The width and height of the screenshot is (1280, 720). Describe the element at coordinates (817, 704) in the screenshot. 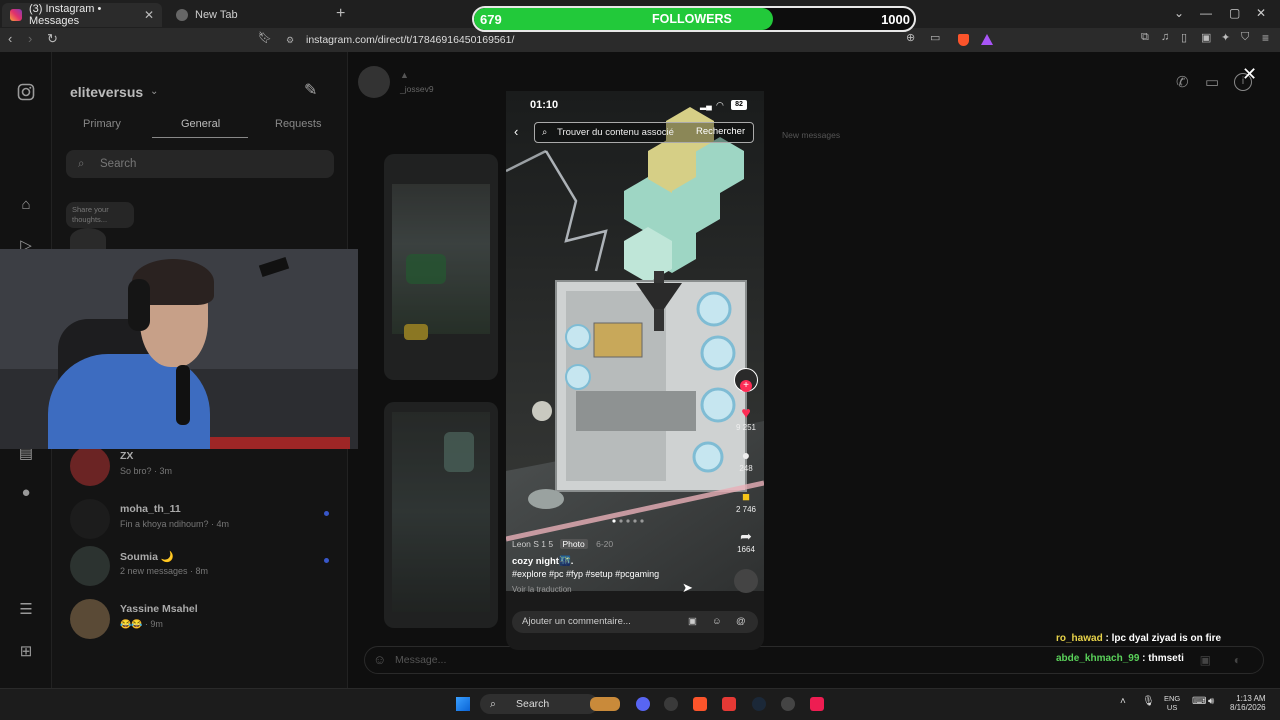

I see `tiktok-icon` at that location.